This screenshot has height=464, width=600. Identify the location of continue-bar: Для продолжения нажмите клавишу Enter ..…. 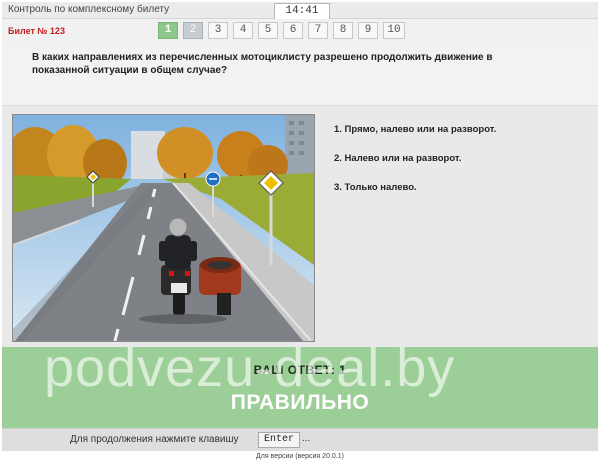
(300, 439).